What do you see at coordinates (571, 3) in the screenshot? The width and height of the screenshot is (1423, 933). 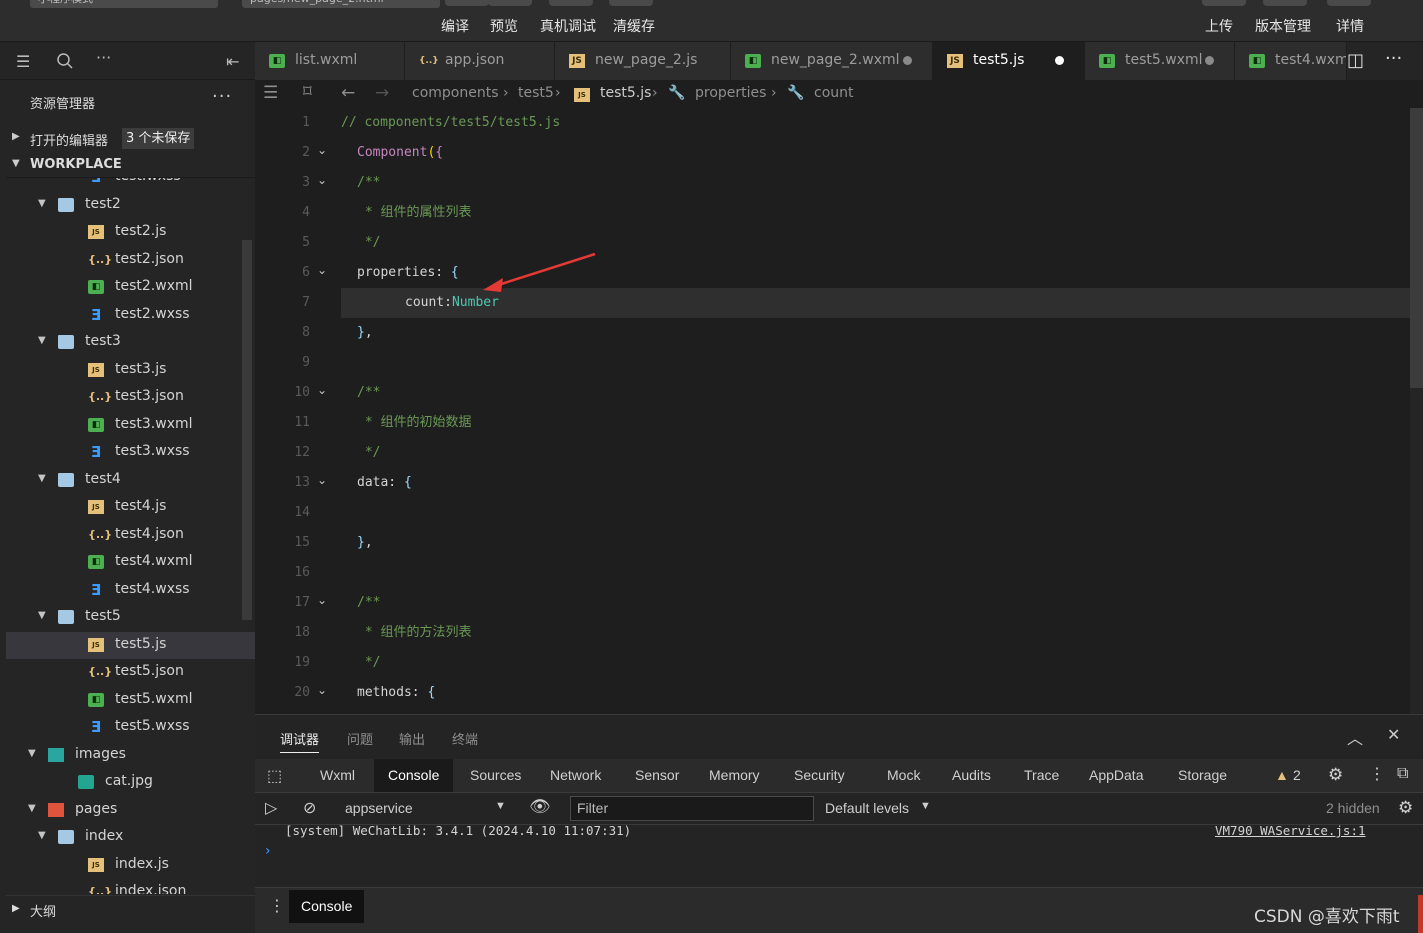 I see `remote-debug-icon` at bounding box center [571, 3].